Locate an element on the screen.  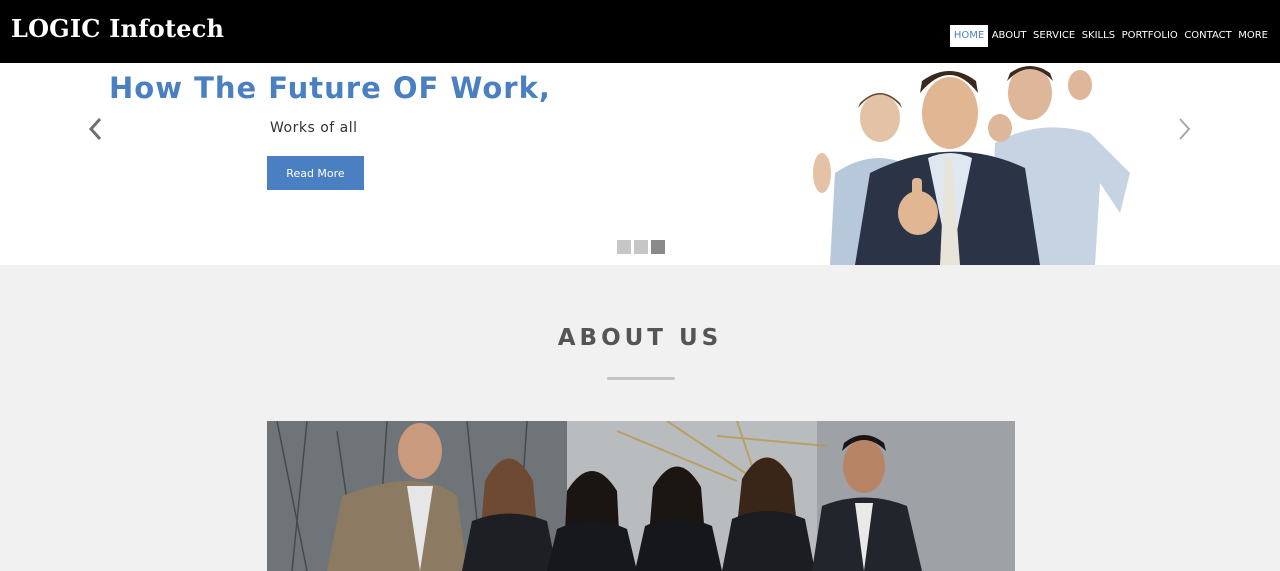
nav-service: SERVICE is located at coordinates (1054, 36).